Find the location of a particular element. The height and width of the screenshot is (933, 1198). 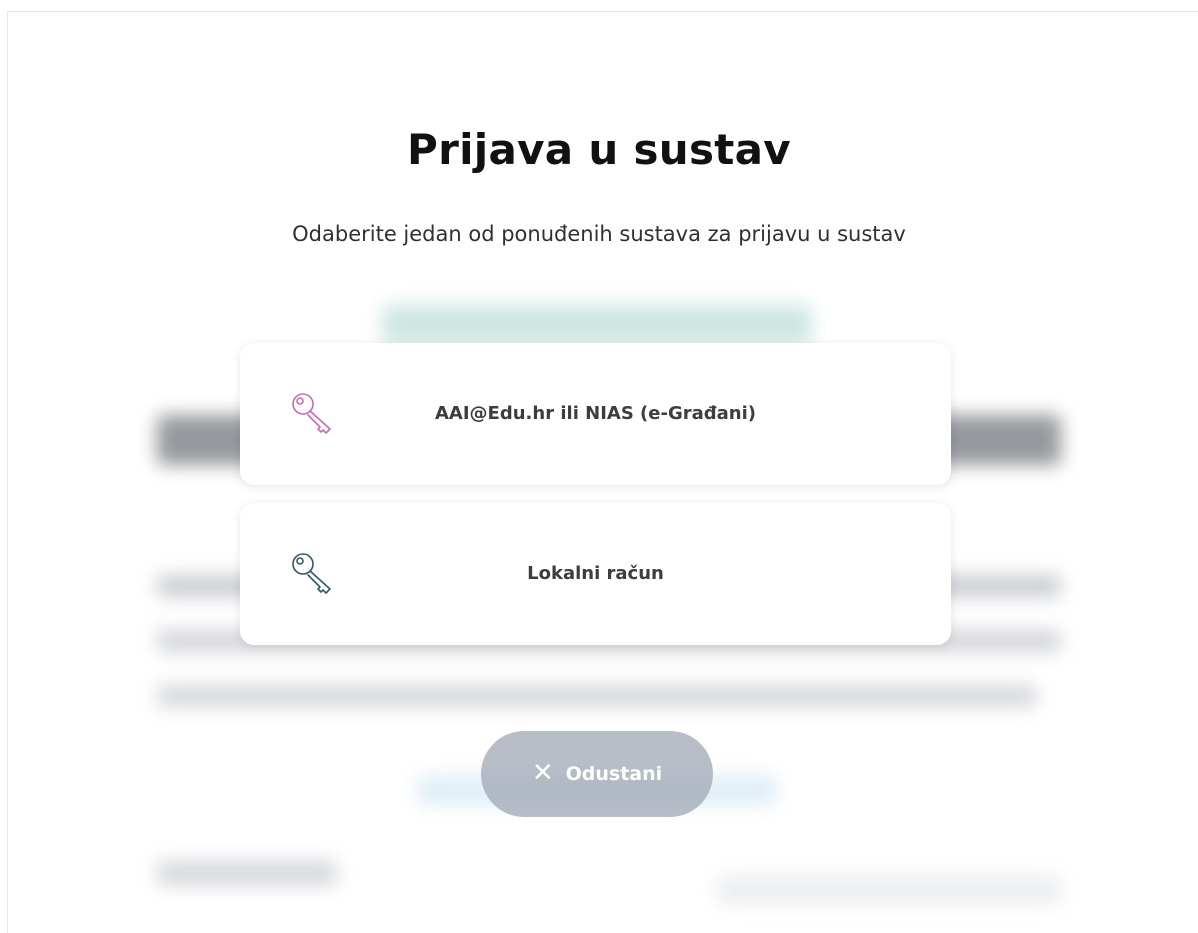

close-icon: ✕ is located at coordinates (542, 773).